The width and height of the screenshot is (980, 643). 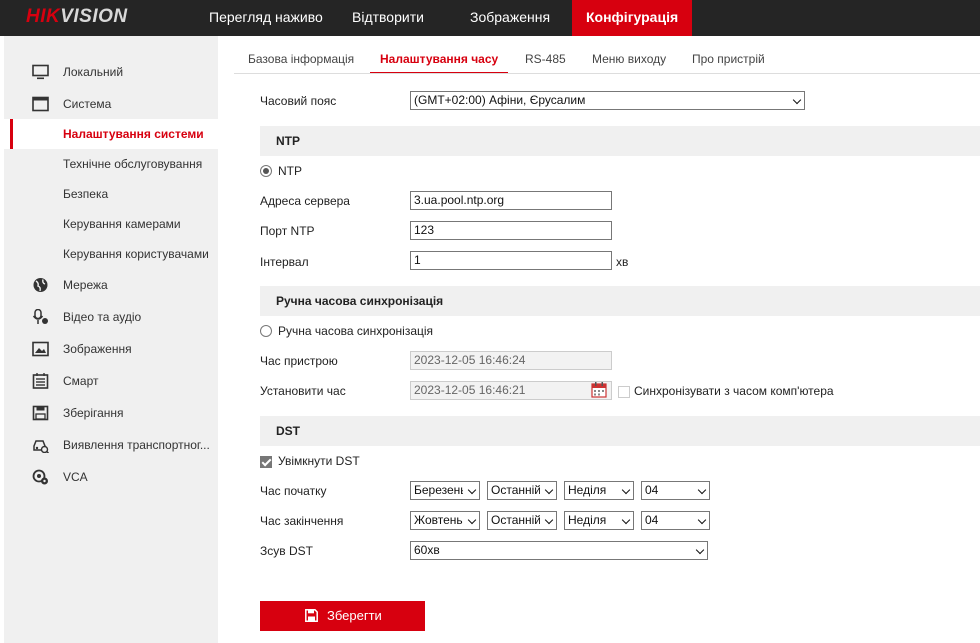 I want to click on end-time-label: Час закінчення, so click(x=302, y=521).